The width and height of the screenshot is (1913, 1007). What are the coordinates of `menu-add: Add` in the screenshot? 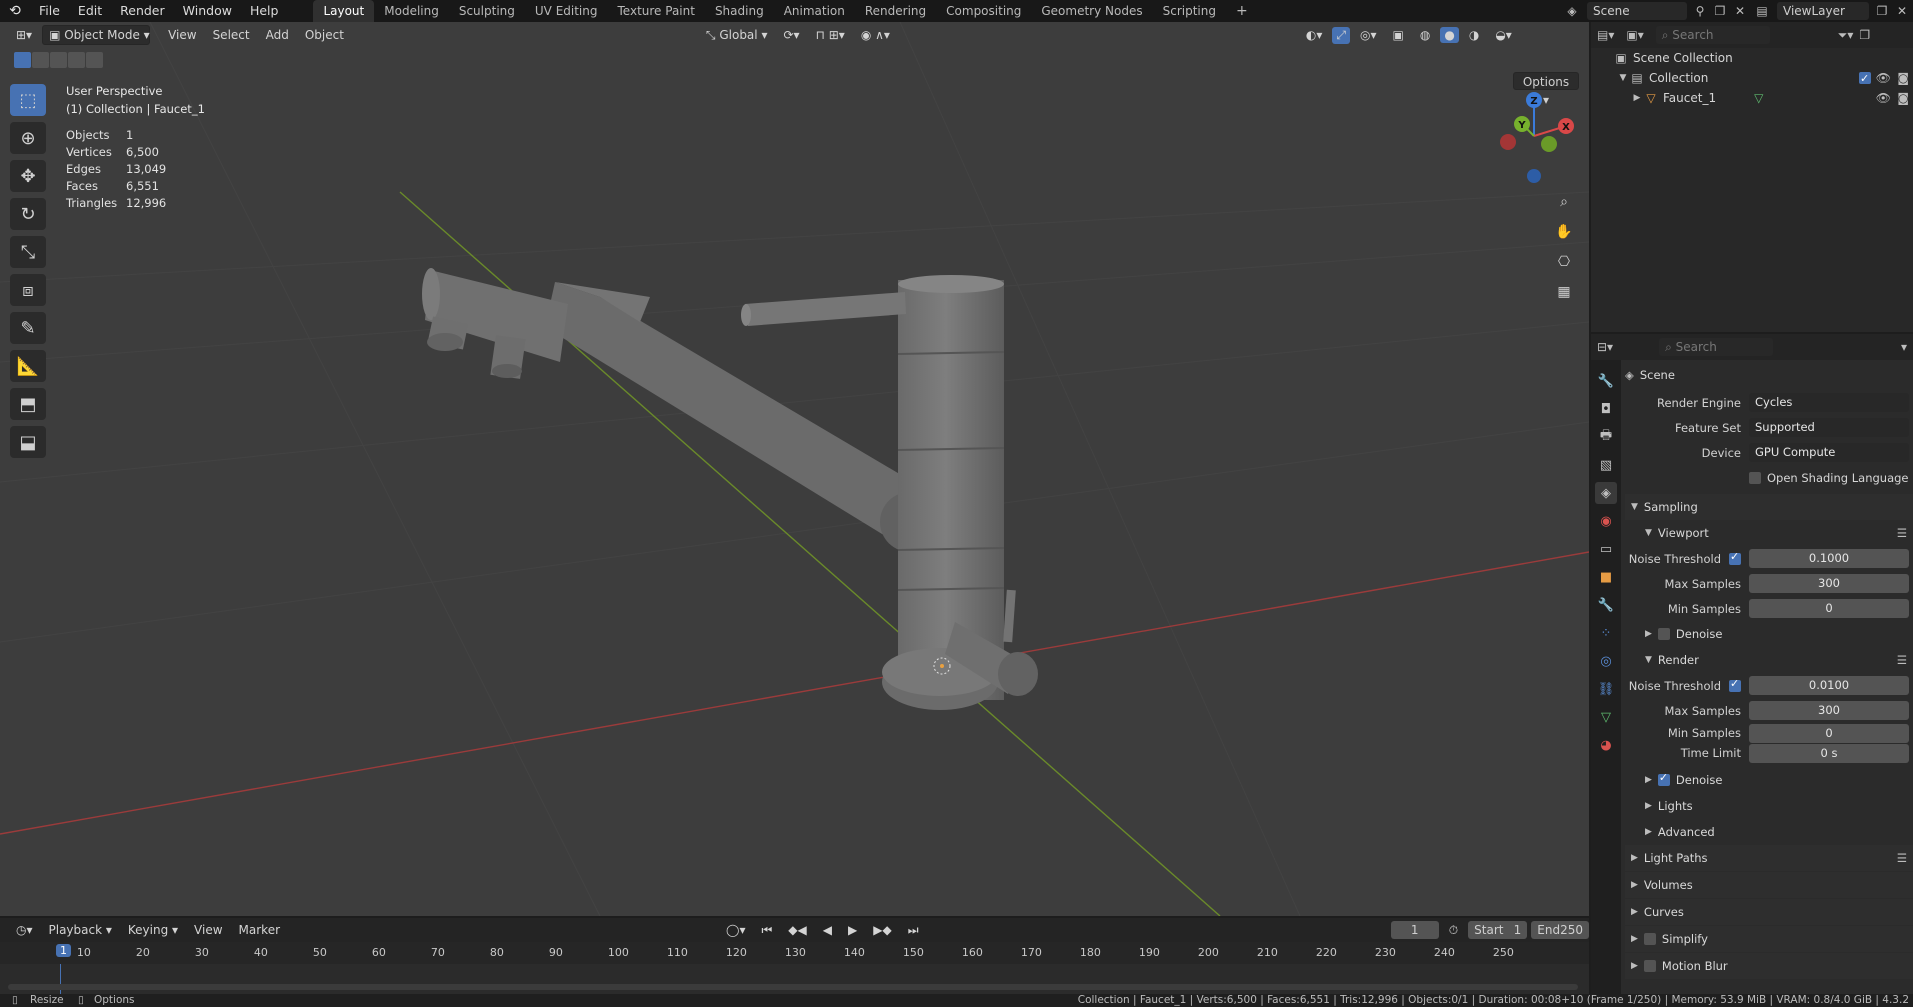 It's located at (277, 35).